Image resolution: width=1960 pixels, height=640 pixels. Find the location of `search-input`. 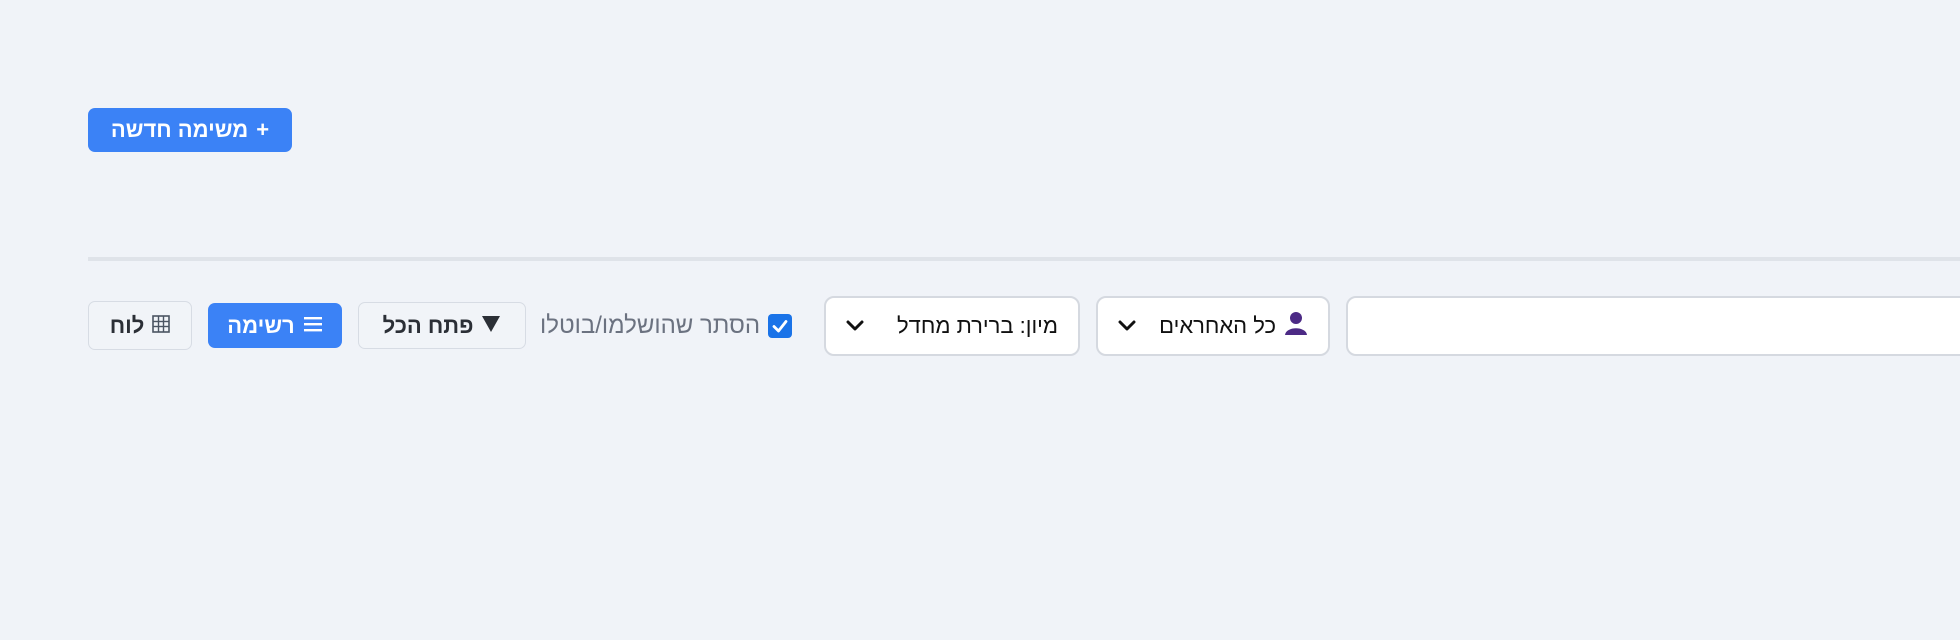

search-input is located at coordinates (1653, 326).